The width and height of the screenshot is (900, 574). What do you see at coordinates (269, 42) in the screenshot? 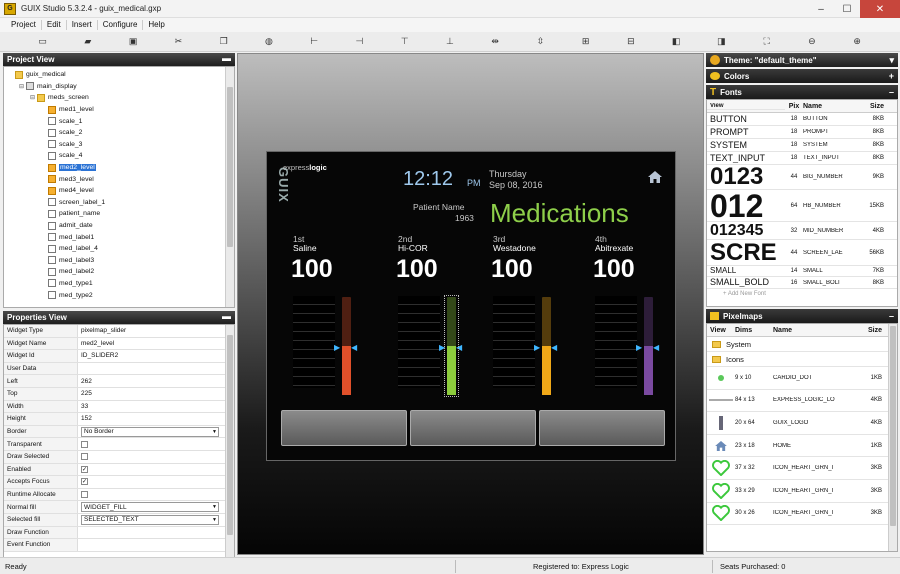
I see `paste-icon: ◍` at bounding box center [269, 42].